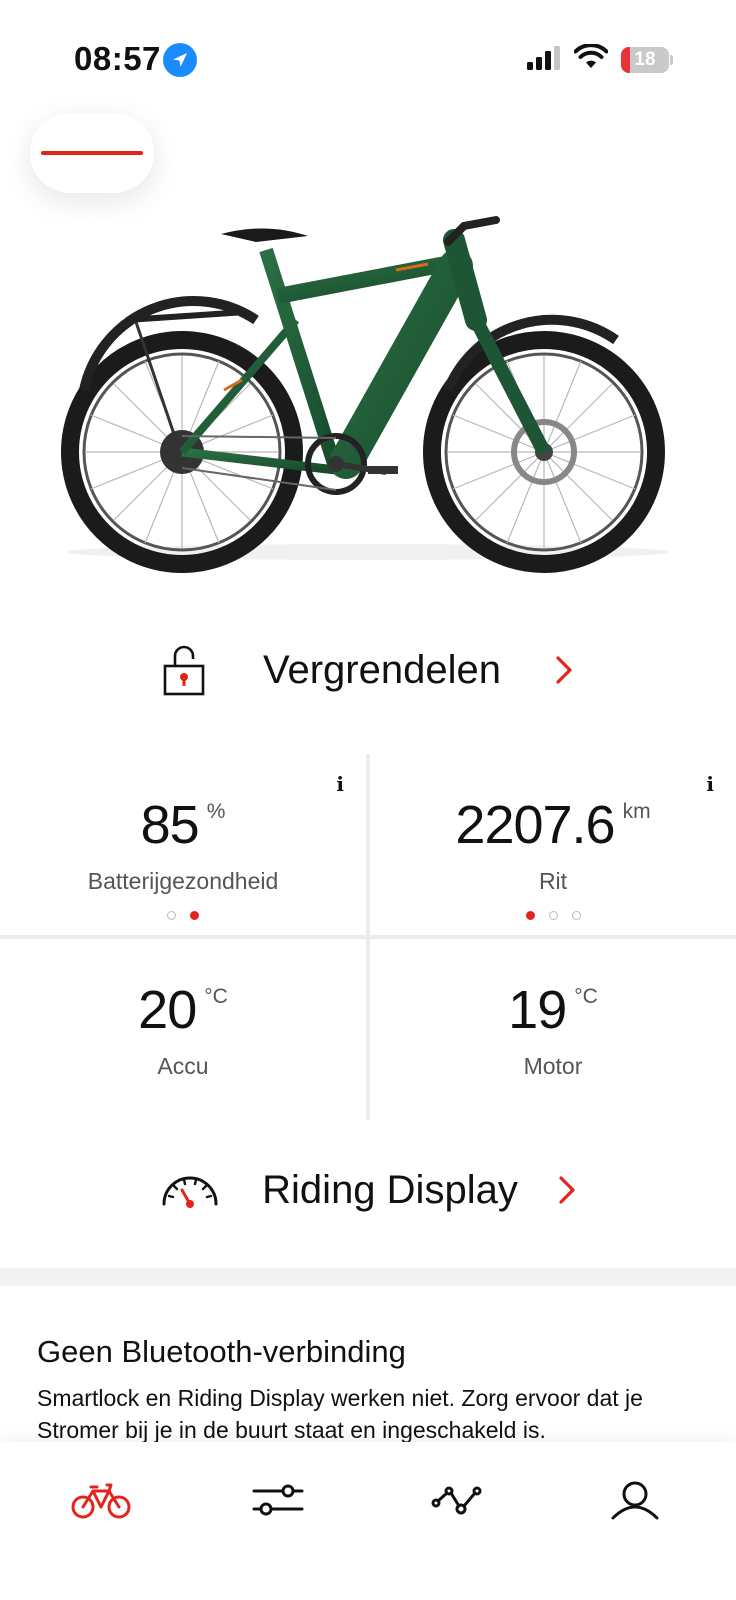 The width and height of the screenshot is (736, 1600). I want to click on lock-action-label: Vergrendelen, so click(382, 669).